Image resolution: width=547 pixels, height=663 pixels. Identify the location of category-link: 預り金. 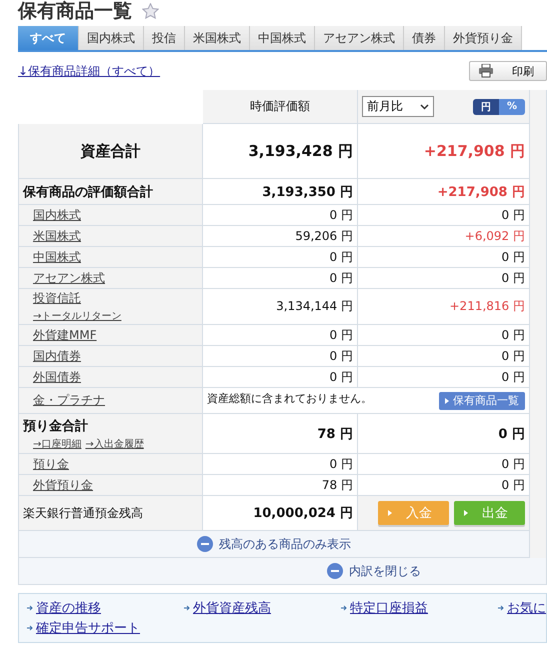
(51, 464).